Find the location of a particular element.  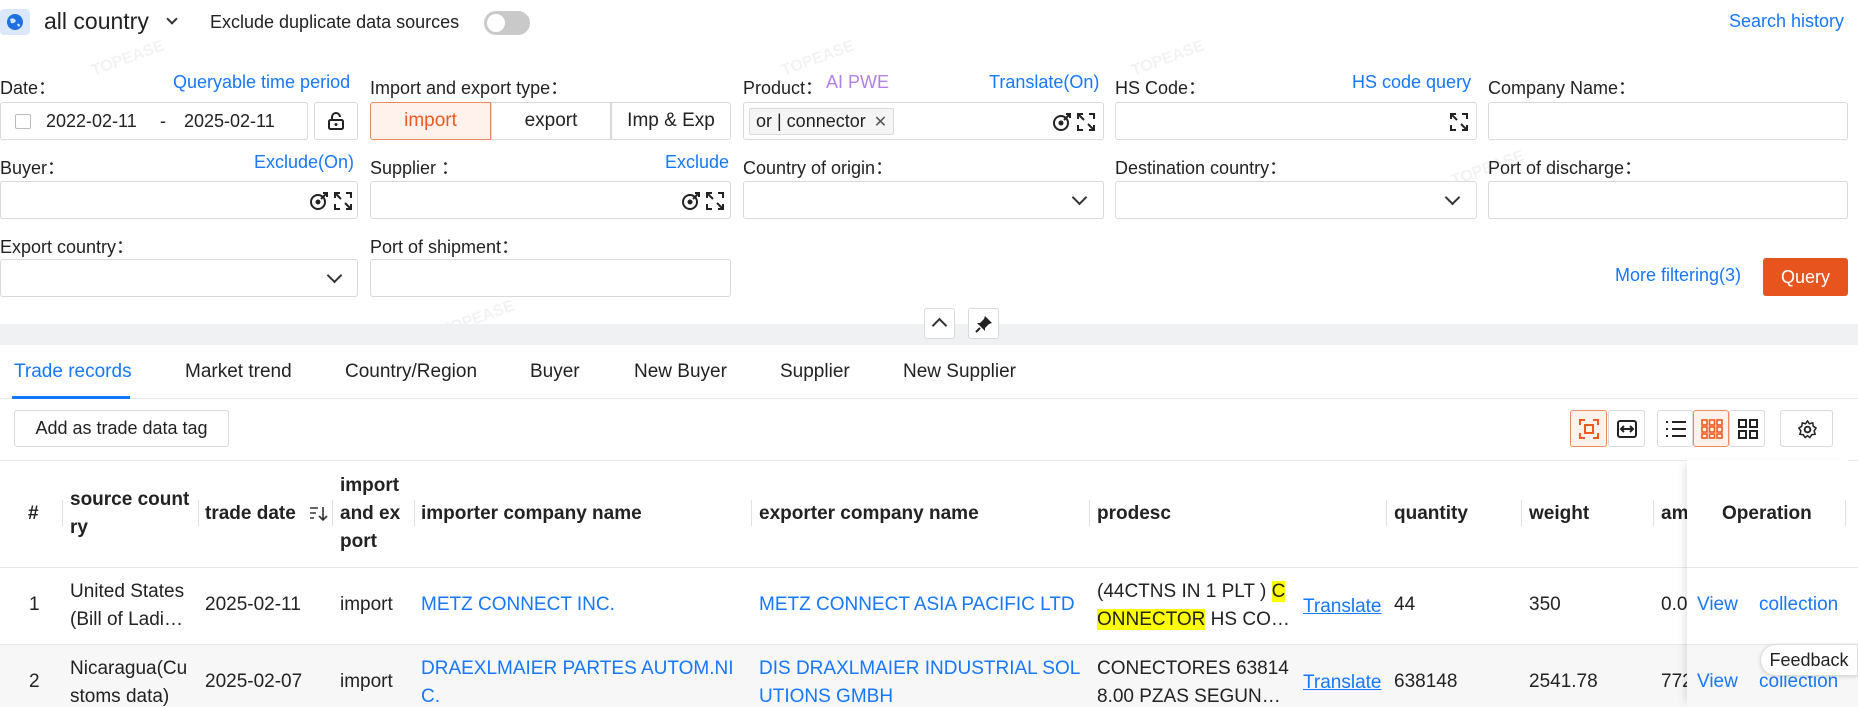

prodesc-highlight: C is located at coordinates (1278, 591).